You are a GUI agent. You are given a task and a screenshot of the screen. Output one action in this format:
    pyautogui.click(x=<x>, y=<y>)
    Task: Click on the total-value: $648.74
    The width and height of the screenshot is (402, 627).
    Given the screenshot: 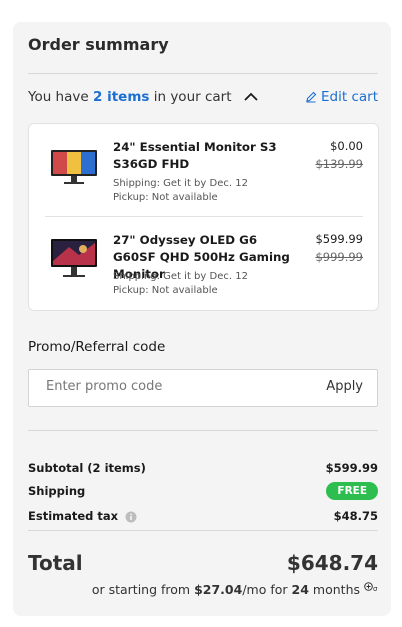 What is the action you would take?
    pyautogui.click(x=332, y=563)
    